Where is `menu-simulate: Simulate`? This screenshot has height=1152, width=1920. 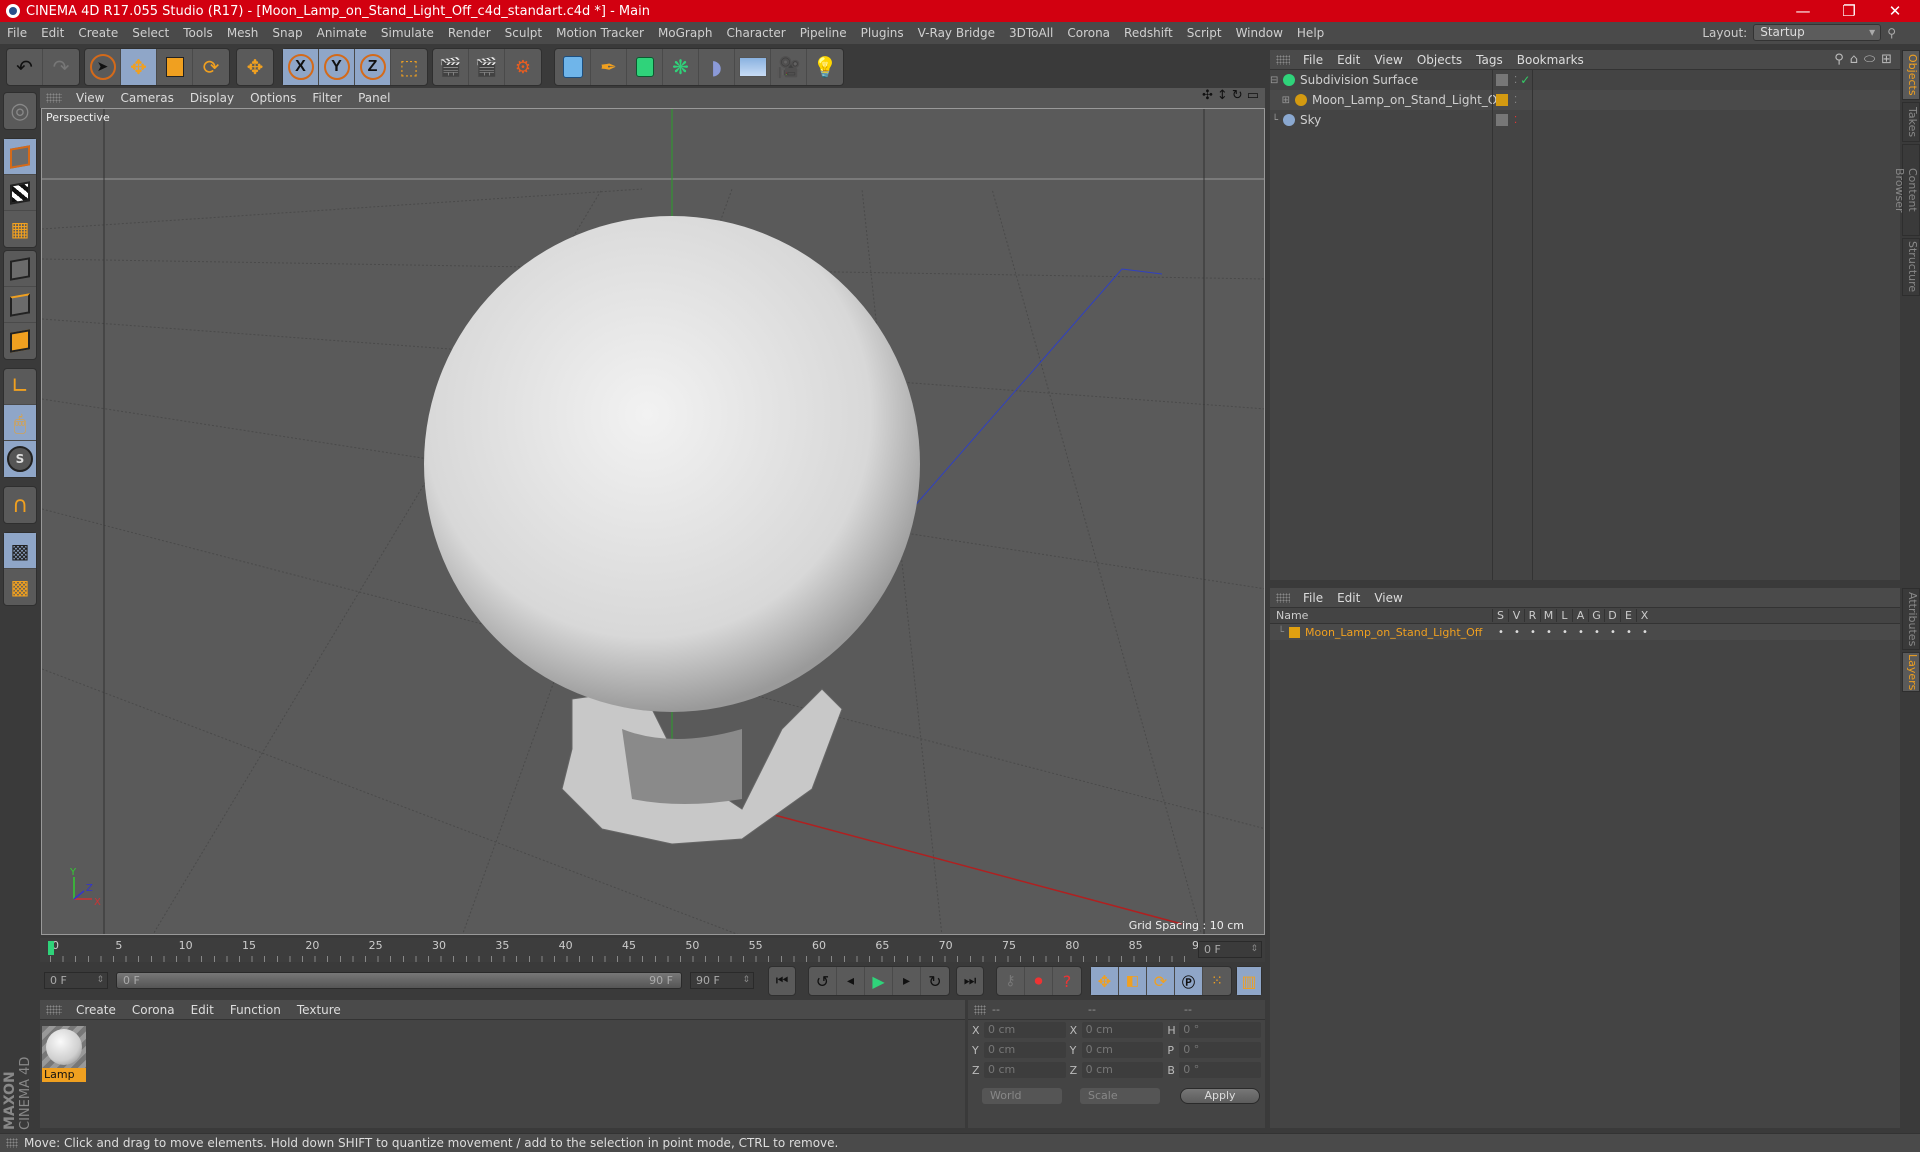
menu-simulate: Simulate is located at coordinates (407, 33).